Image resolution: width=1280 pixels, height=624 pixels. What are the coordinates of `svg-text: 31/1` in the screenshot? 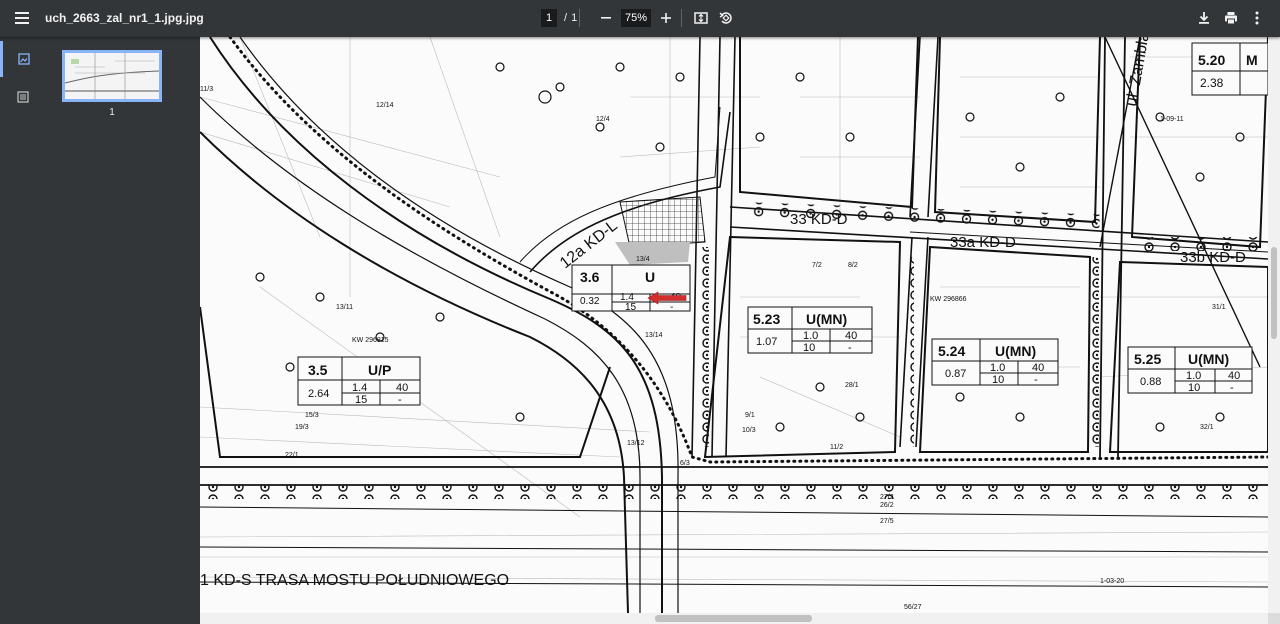 It's located at (1219, 307).